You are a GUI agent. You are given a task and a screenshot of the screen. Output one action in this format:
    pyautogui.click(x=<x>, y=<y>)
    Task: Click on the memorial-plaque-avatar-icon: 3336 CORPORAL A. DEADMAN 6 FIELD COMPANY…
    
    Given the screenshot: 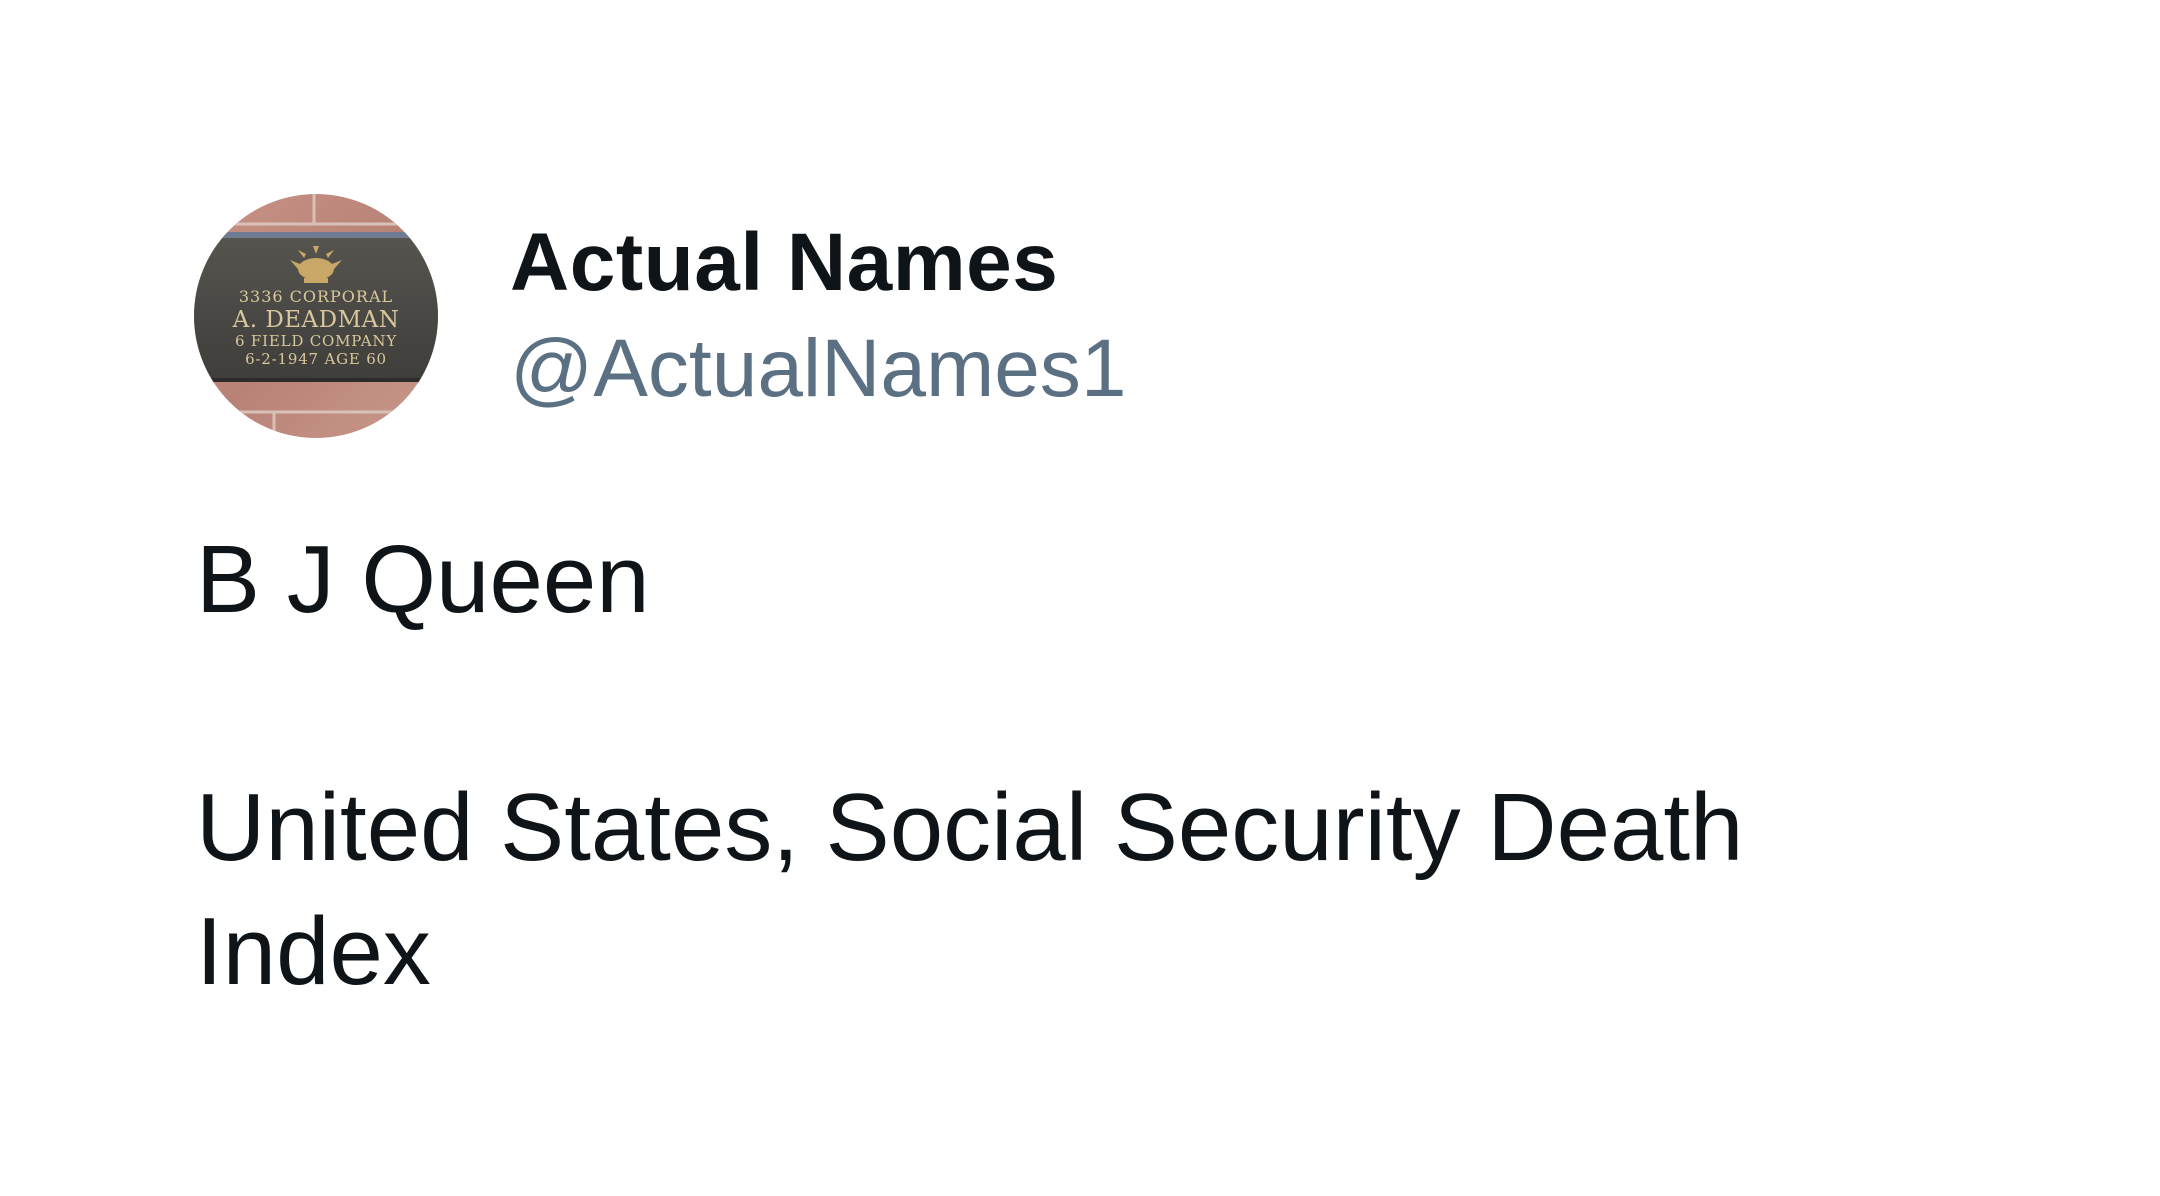 What is the action you would take?
    pyautogui.click(x=316, y=316)
    